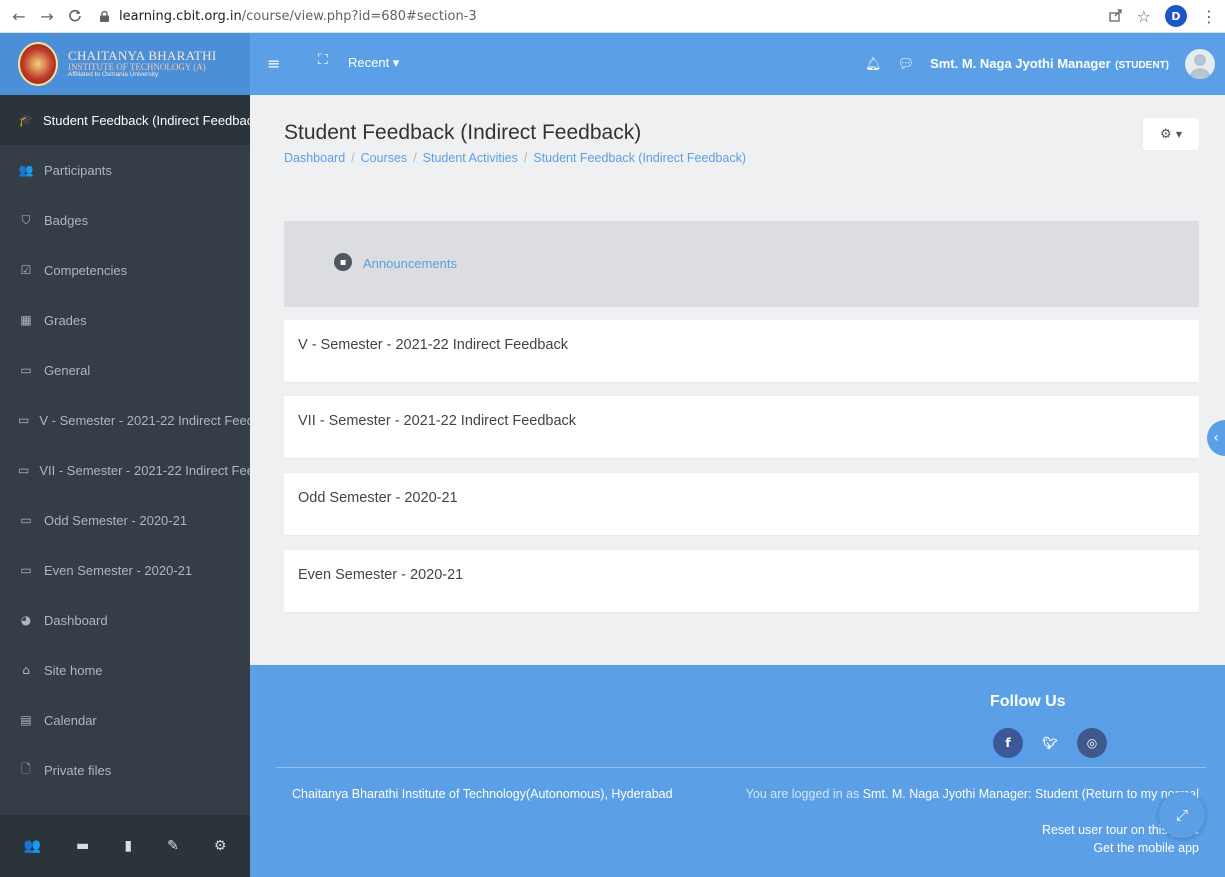 The height and width of the screenshot is (877, 1225). Describe the element at coordinates (67, 370) in the screenshot. I see `sidebar-item-label: General` at that location.